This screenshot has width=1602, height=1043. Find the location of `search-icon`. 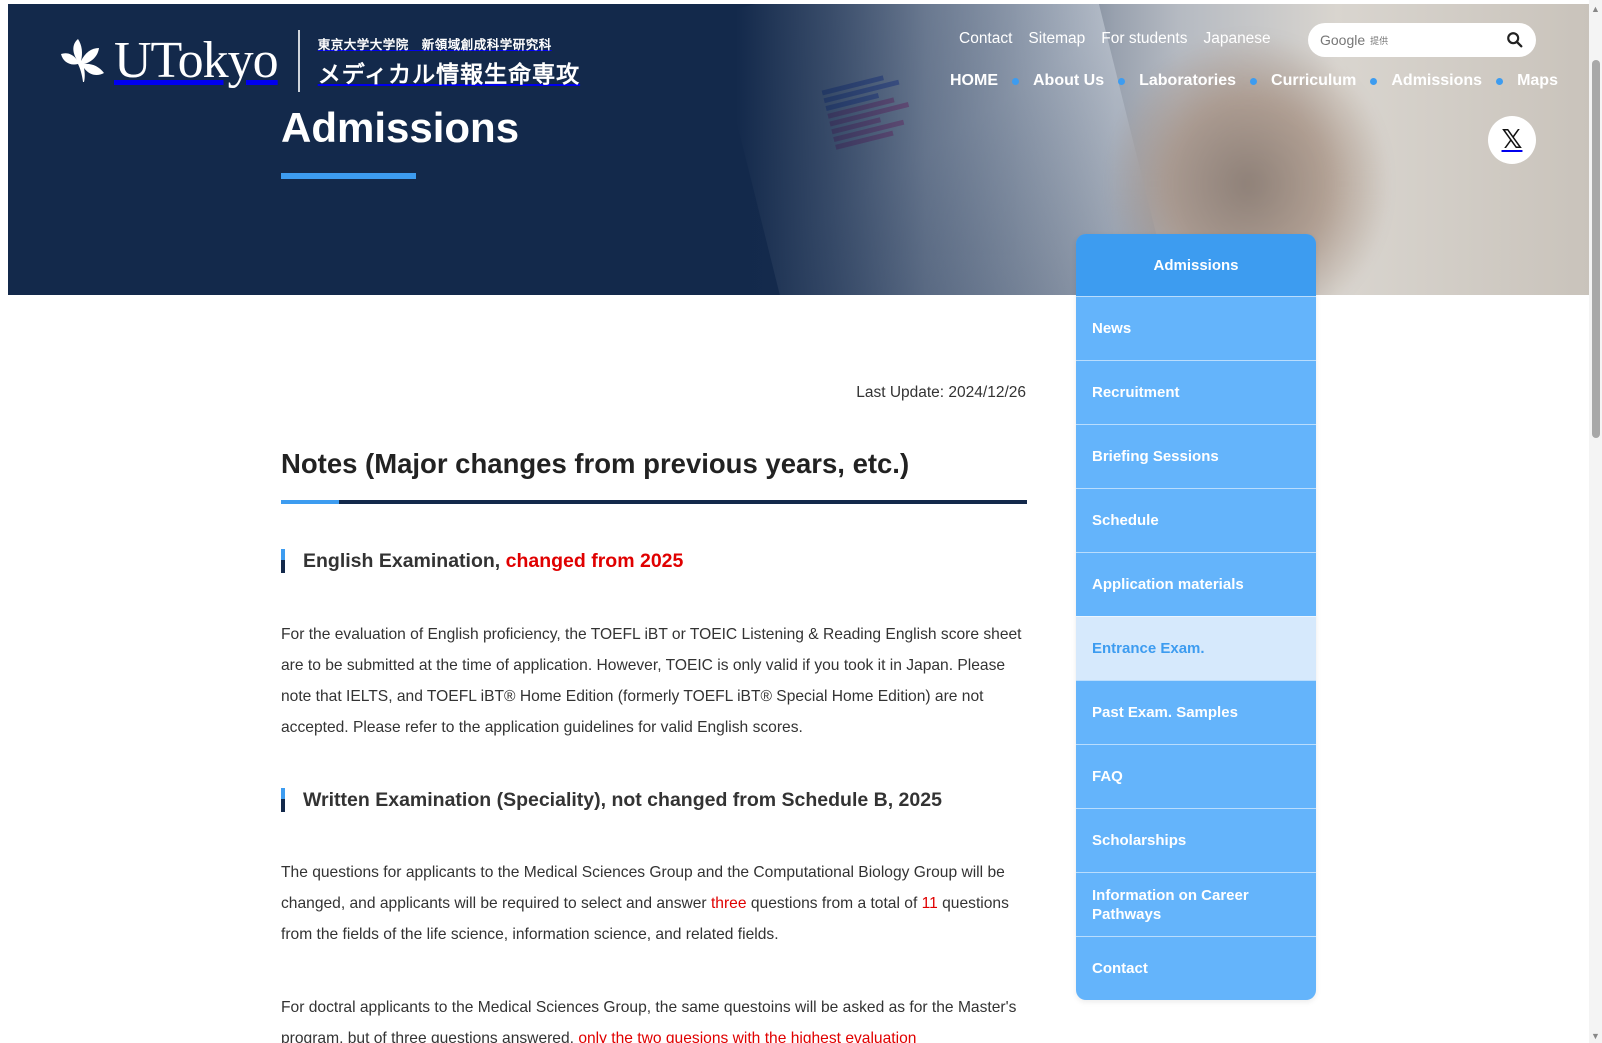

search-icon is located at coordinates (1515, 40).